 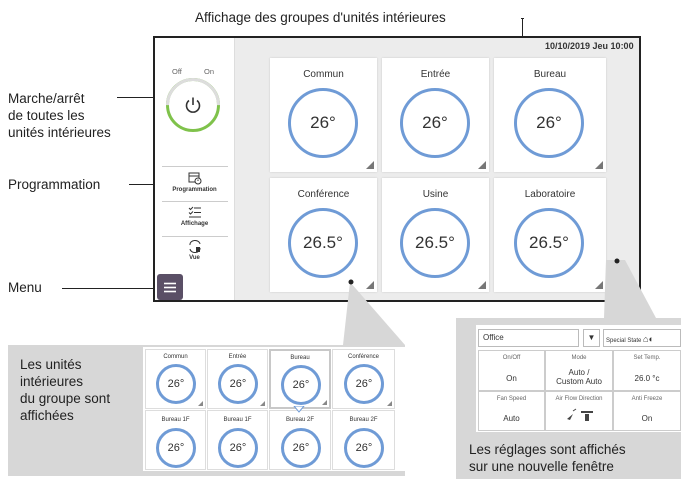 What do you see at coordinates (511, 370) in the screenshot?
I see `setting-onoff: On/Off On` at bounding box center [511, 370].